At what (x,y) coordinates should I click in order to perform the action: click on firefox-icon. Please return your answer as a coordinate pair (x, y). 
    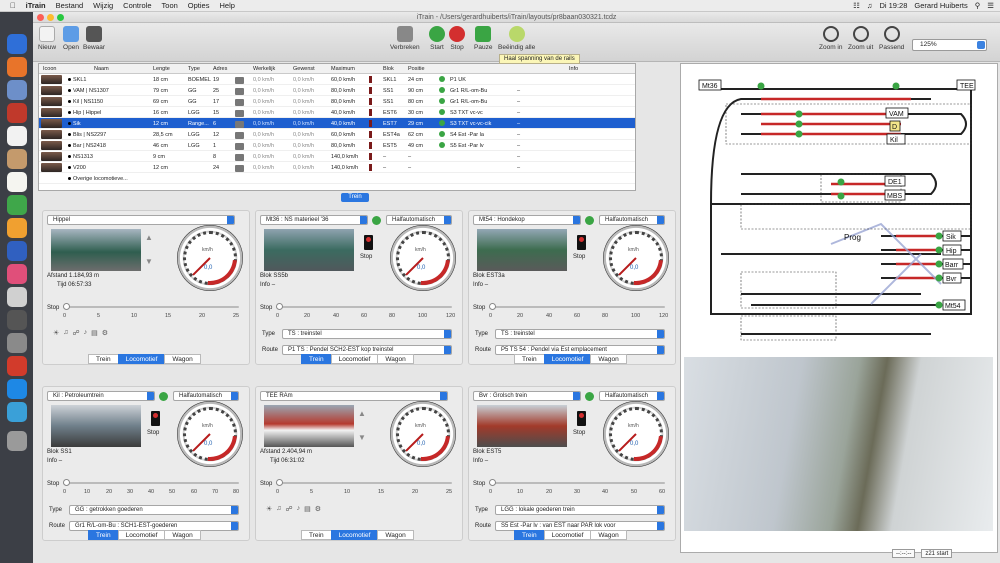
    Looking at the image, I should click on (16, 67).